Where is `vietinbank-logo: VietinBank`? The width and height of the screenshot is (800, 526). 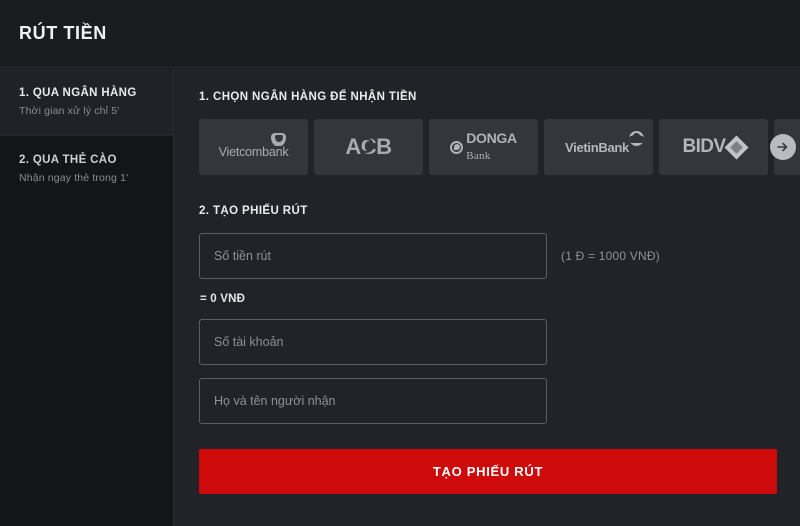 vietinbank-logo: VietinBank is located at coordinates (604, 142).